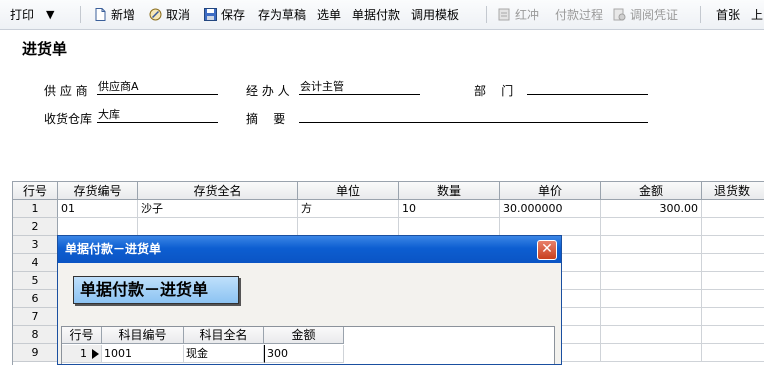 The height and width of the screenshot is (365, 764). I want to click on account-table: 行号 科目编号 科目全名 金额 1 1001 现金 300, so click(308, 345).